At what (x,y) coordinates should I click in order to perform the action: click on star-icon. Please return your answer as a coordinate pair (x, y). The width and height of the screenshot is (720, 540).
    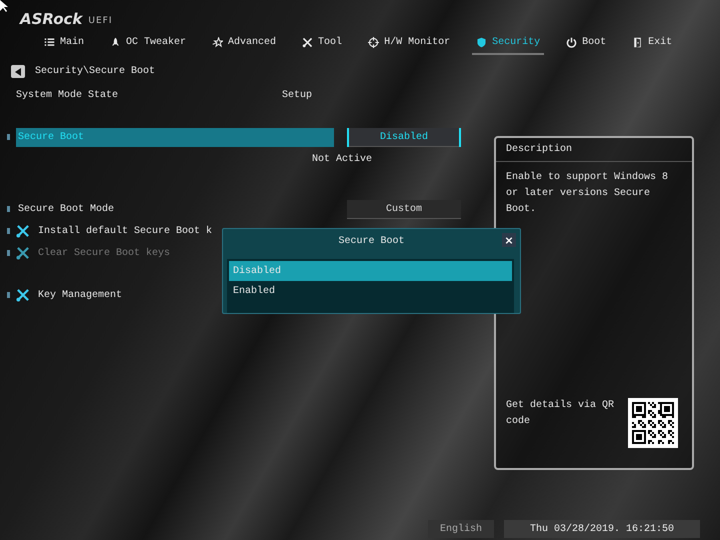
    Looking at the image, I should click on (218, 42).